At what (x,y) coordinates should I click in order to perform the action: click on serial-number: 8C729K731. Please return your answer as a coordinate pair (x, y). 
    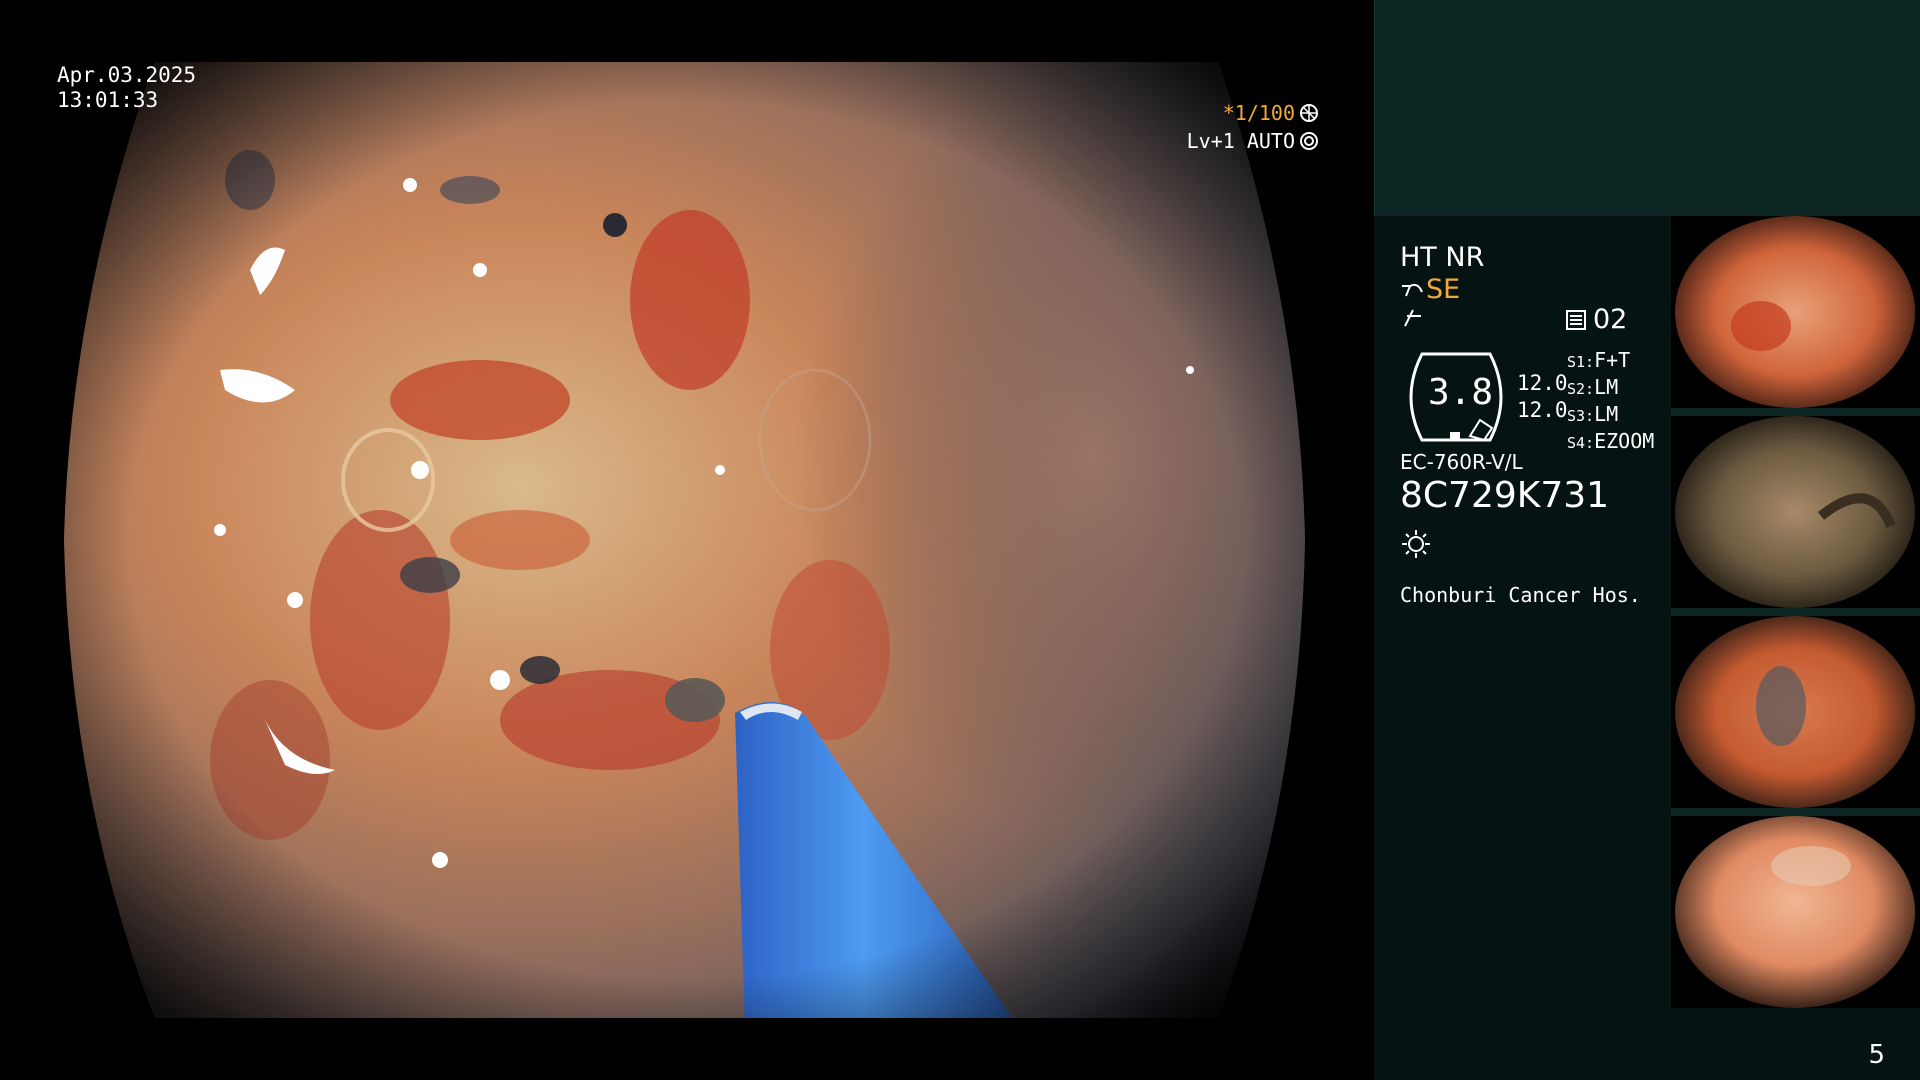
    Looking at the image, I should click on (1505, 495).